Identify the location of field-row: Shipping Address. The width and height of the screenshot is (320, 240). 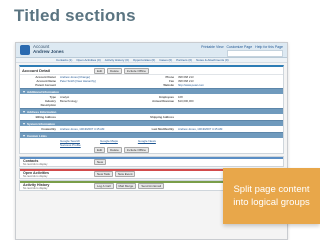
(197, 117).